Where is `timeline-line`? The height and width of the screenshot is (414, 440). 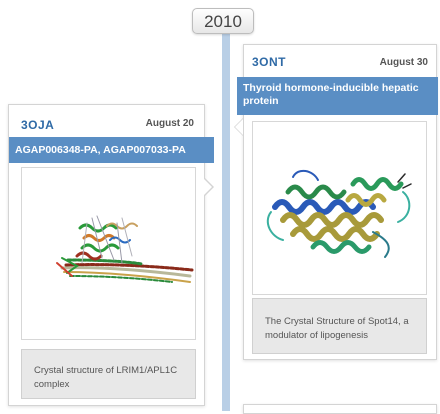
timeline-line is located at coordinates (226, 222).